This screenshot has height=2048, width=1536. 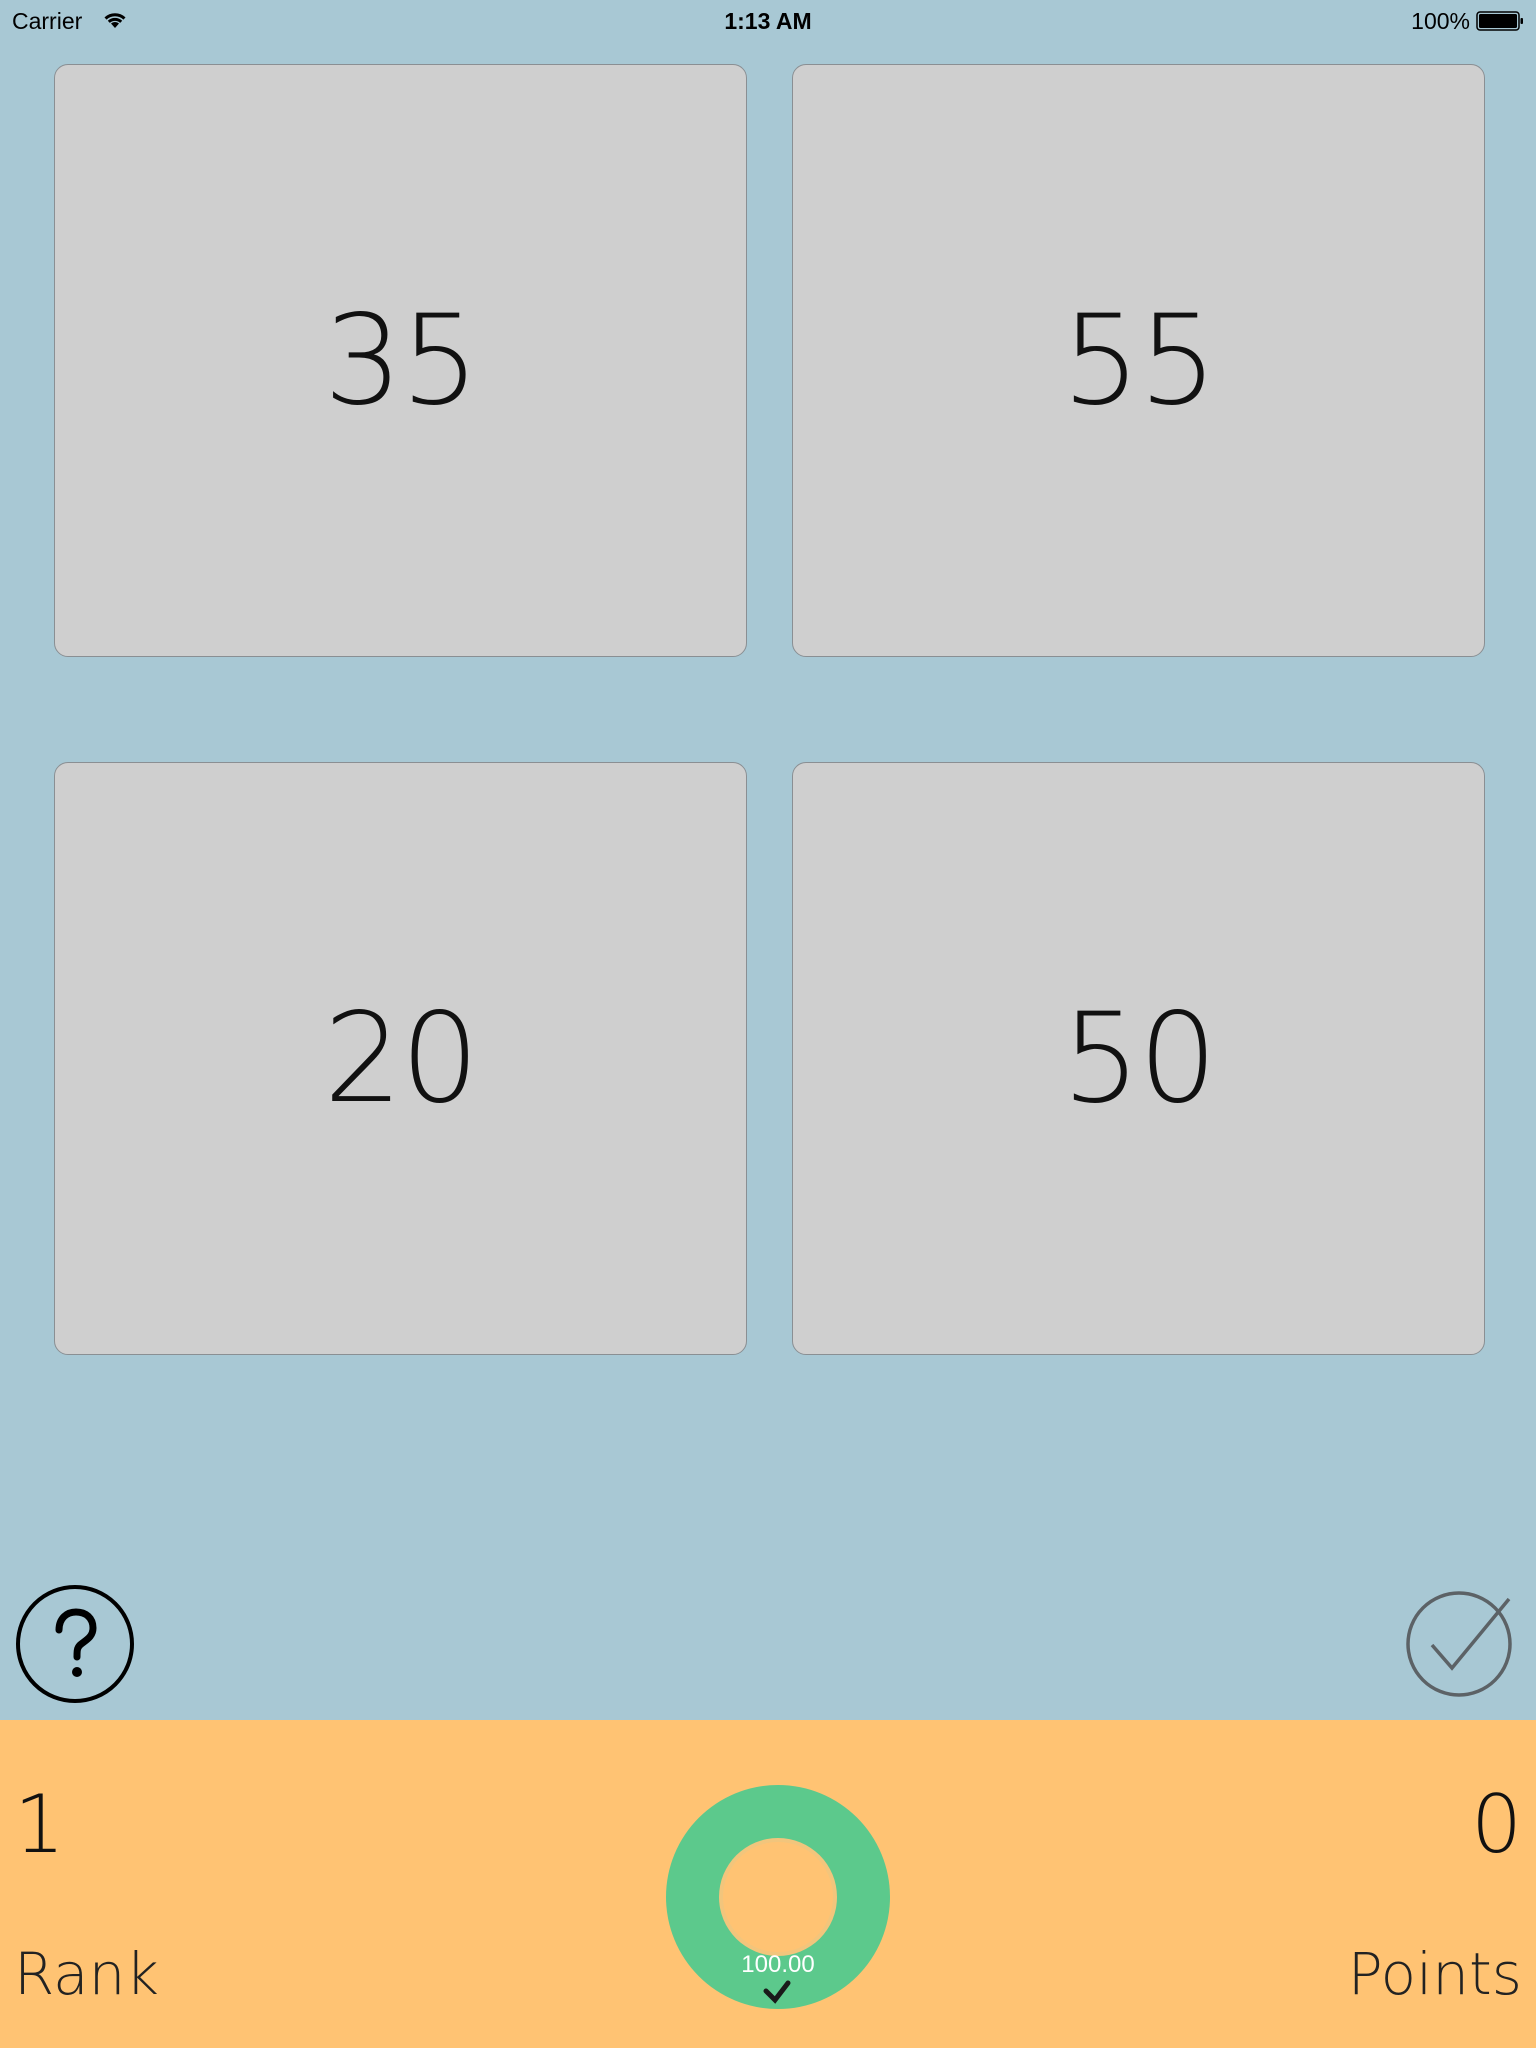 I want to click on question-circle-icon, so click(x=75, y=1644).